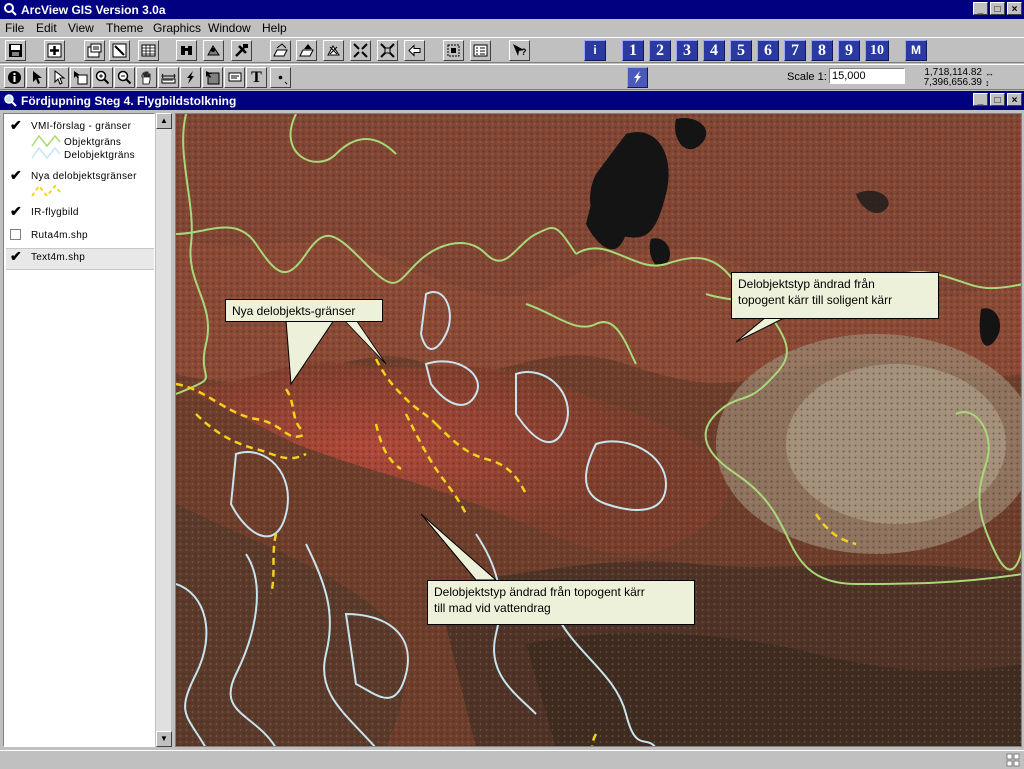  I want to click on scale-label: Scale 1:, so click(807, 77).